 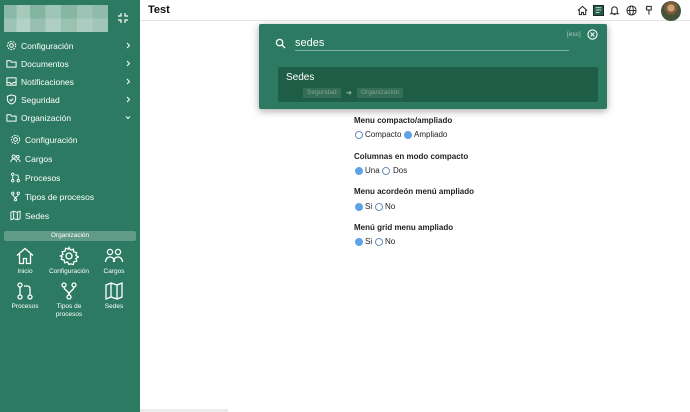 I want to click on radio-compacto, so click(x=359, y=135).